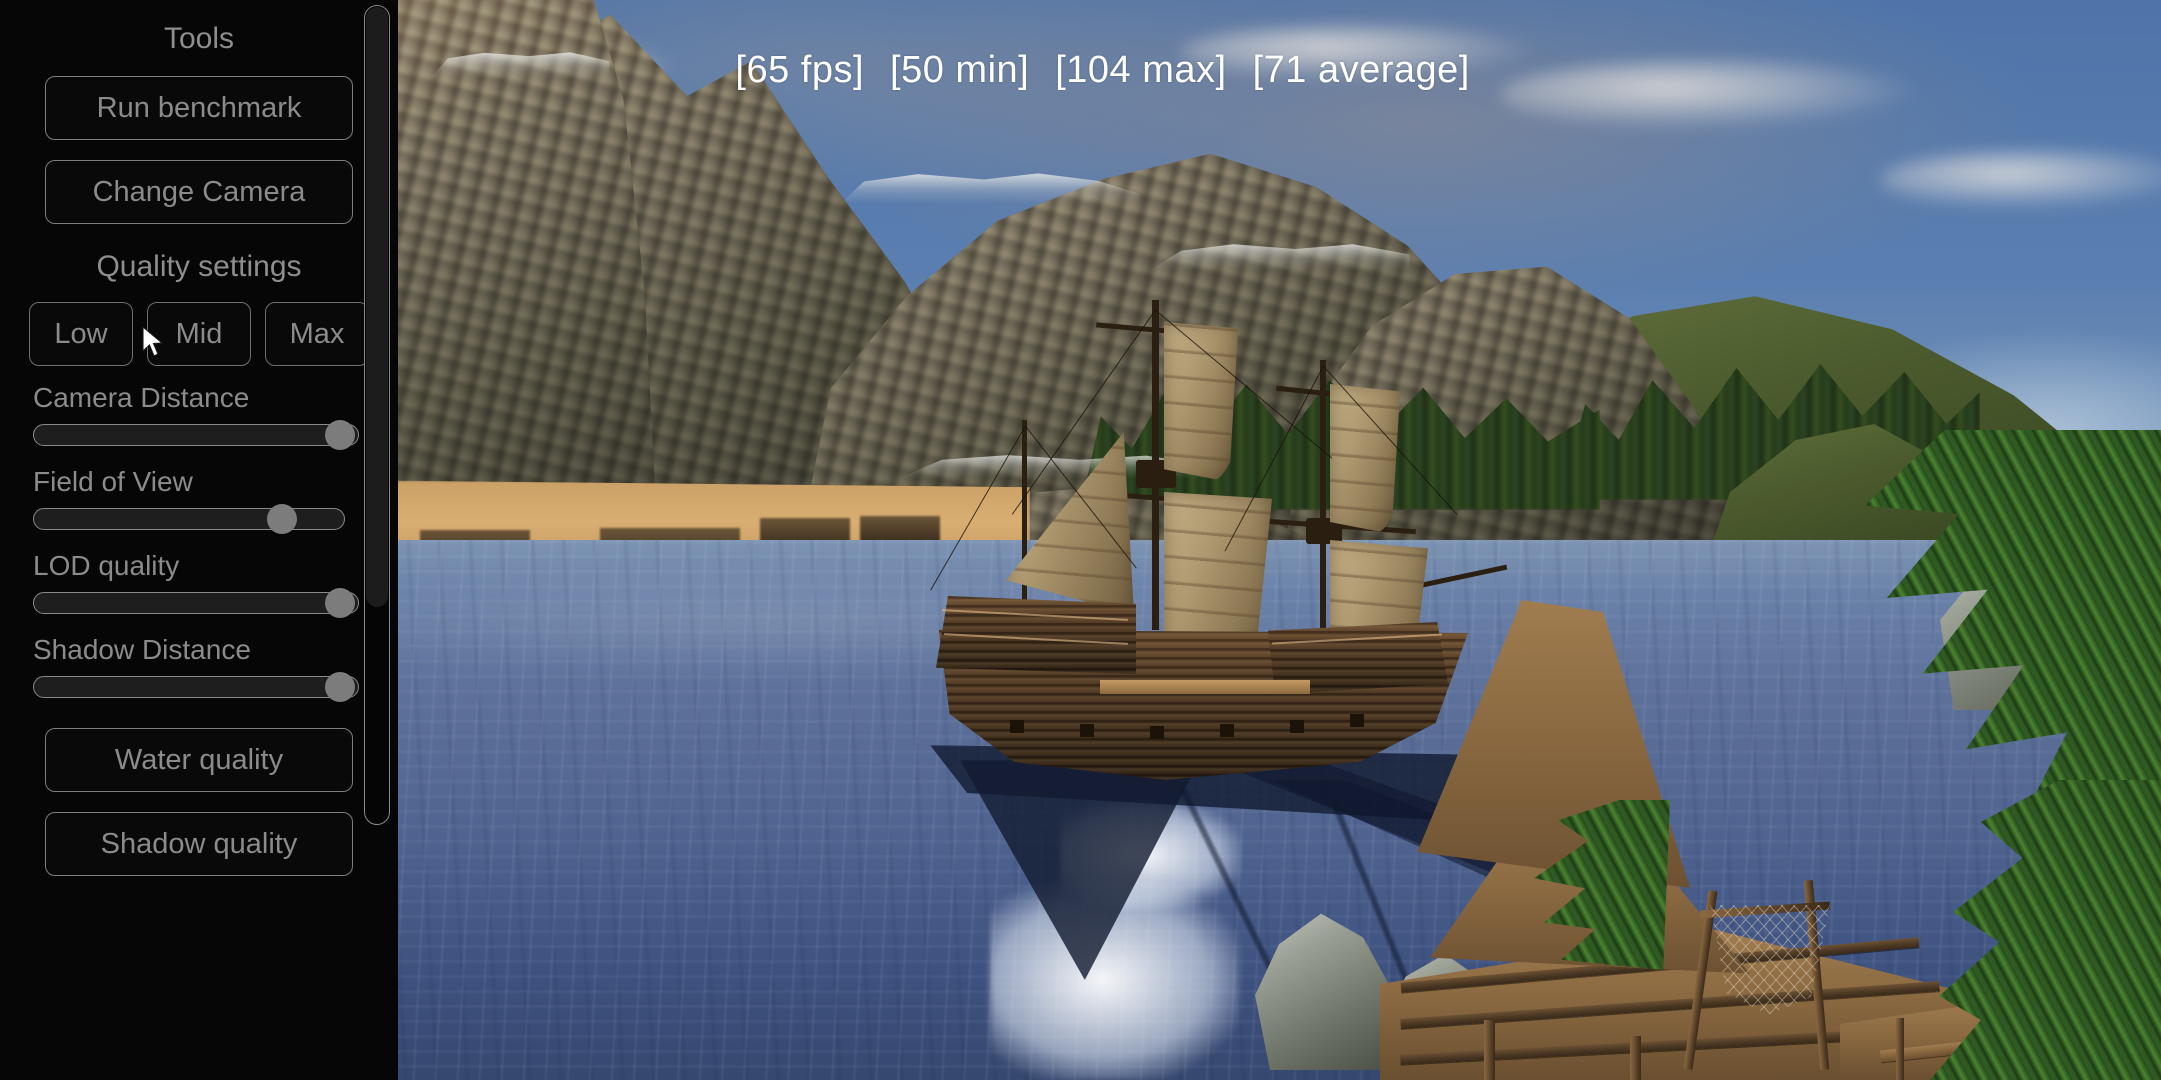  I want to click on quality-preset-max: Max, so click(317, 334).